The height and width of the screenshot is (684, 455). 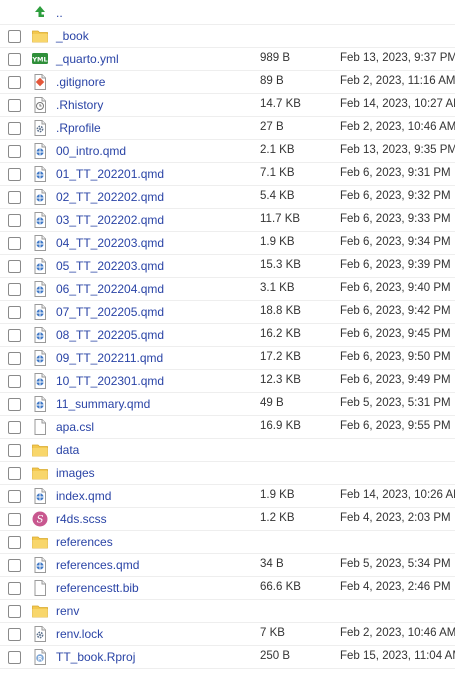 What do you see at coordinates (275, 58) in the screenshot?
I see `file-size: 989 B` at bounding box center [275, 58].